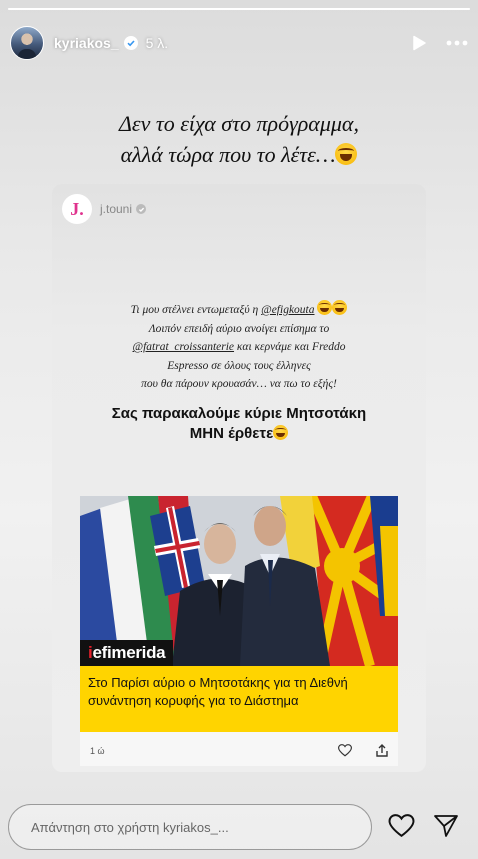 The height and width of the screenshot is (859, 478). I want to click on article-footer: 1 ώ, so click(239, 751).